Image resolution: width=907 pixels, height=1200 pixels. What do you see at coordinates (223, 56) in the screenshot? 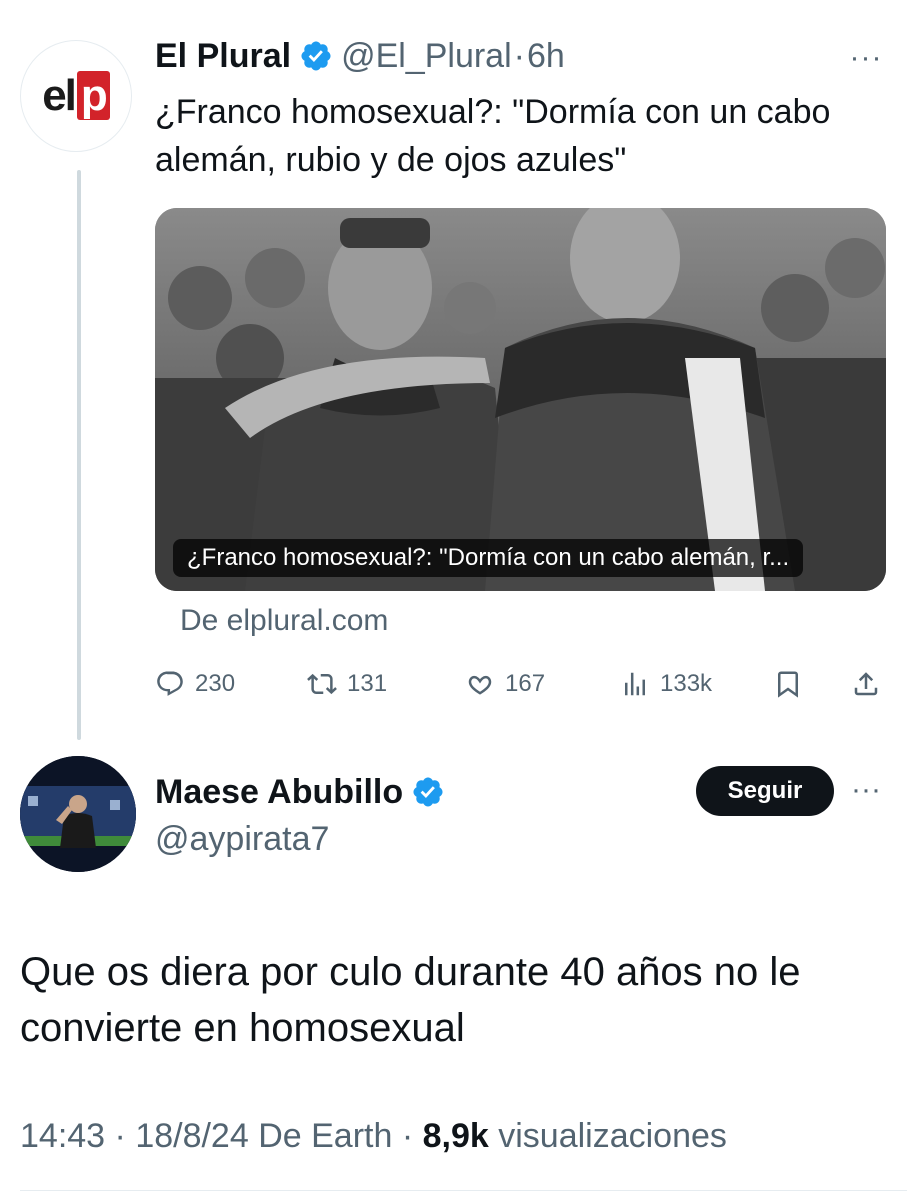
I see `tweet1-display-name: El Plural` at bounding box center [223, 56].